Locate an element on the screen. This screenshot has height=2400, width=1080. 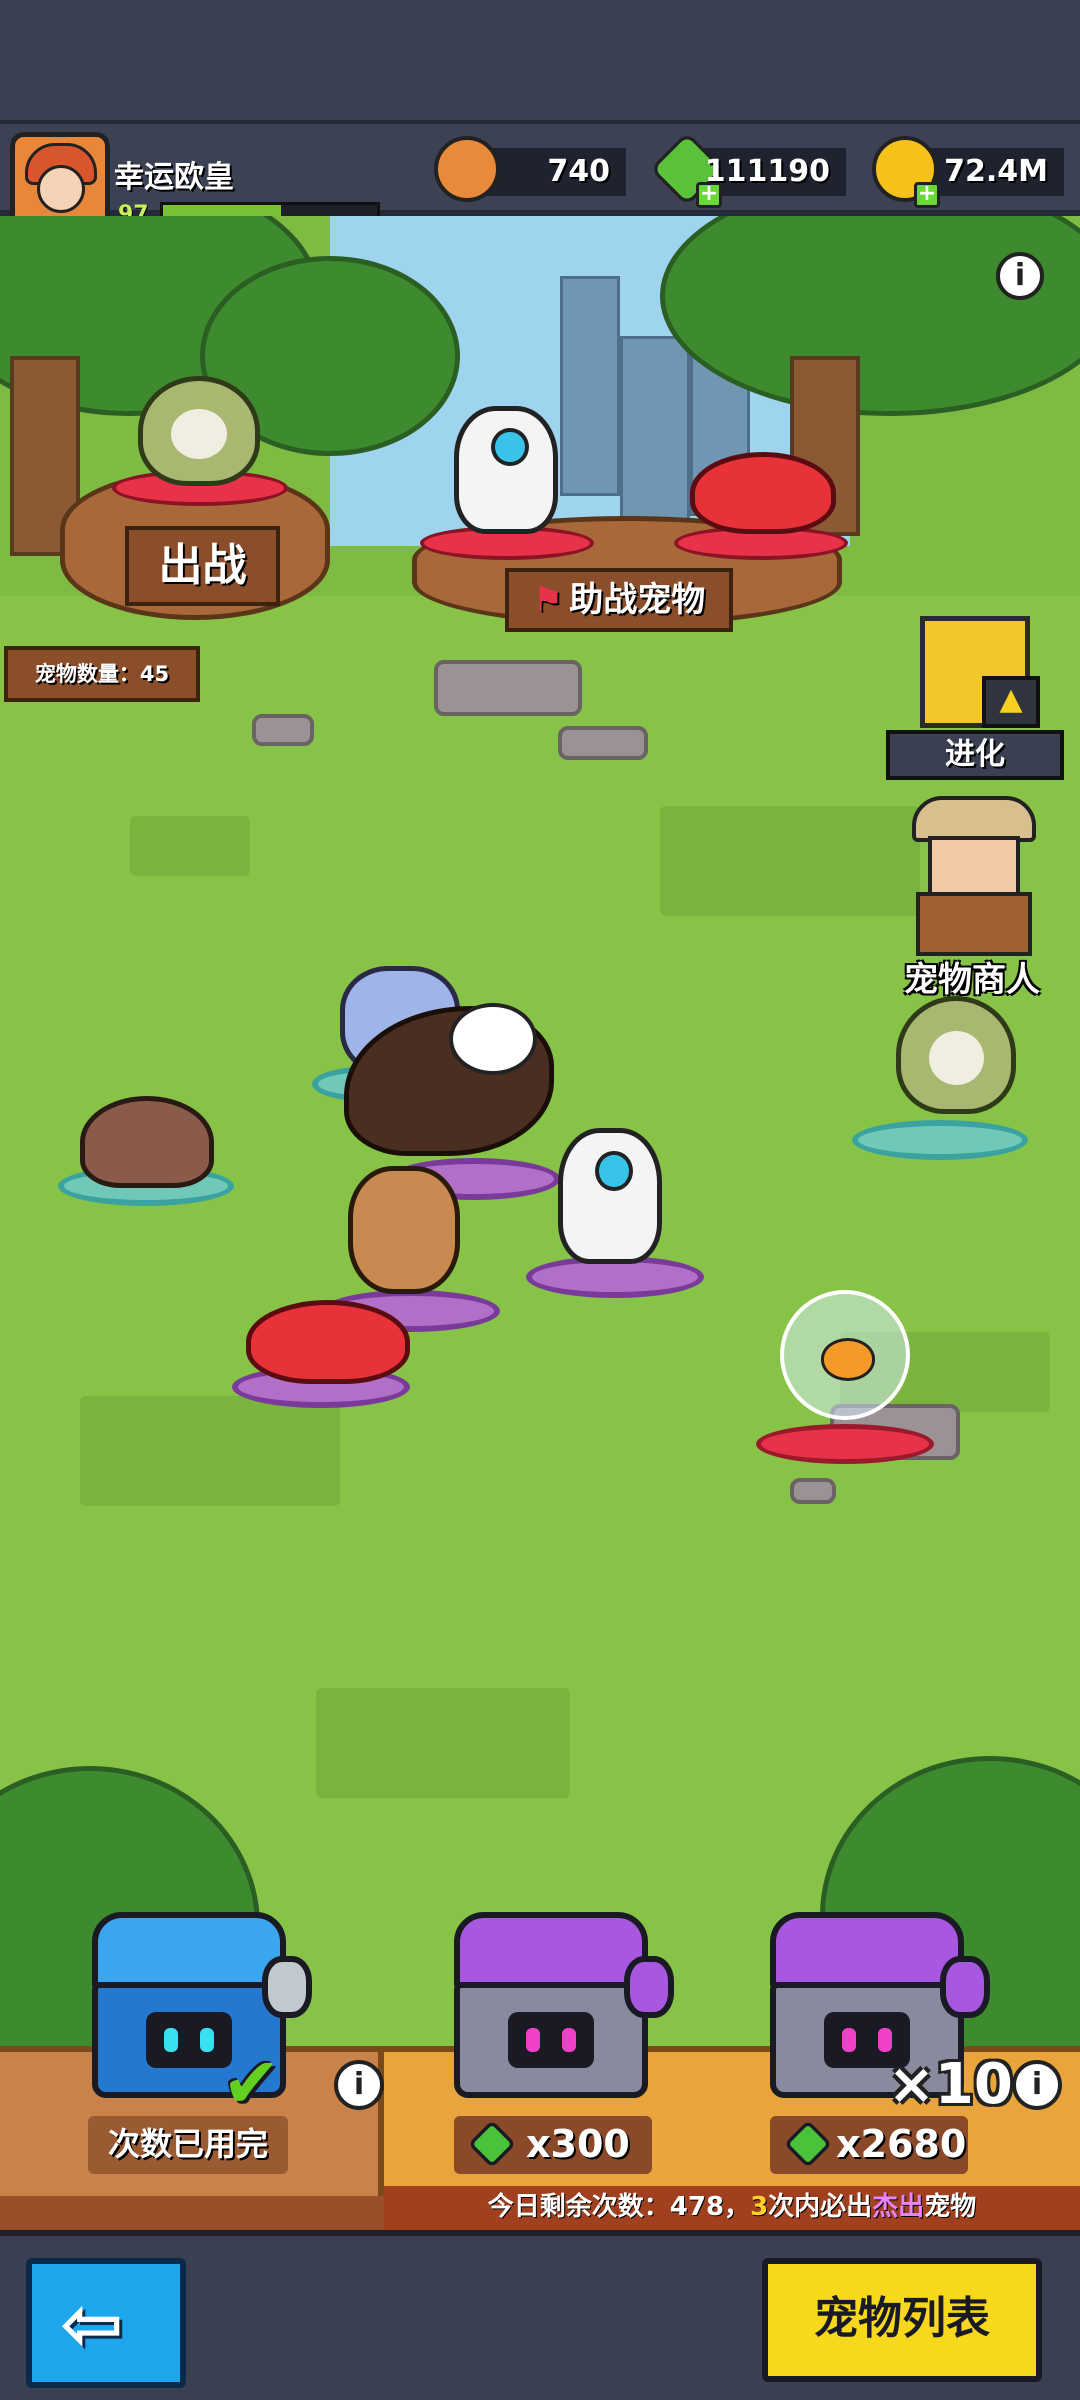
bread-coin-icon is located at coordinates (467, 169).